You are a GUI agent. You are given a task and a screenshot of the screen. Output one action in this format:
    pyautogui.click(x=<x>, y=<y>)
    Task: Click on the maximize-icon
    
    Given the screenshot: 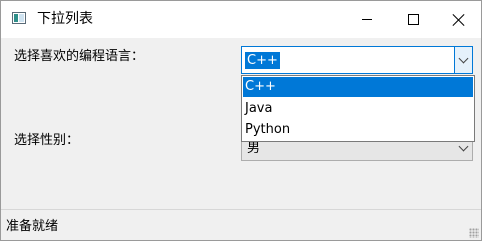 What is the action you would take?
    pyautogui.click(x=413, y=19)
    